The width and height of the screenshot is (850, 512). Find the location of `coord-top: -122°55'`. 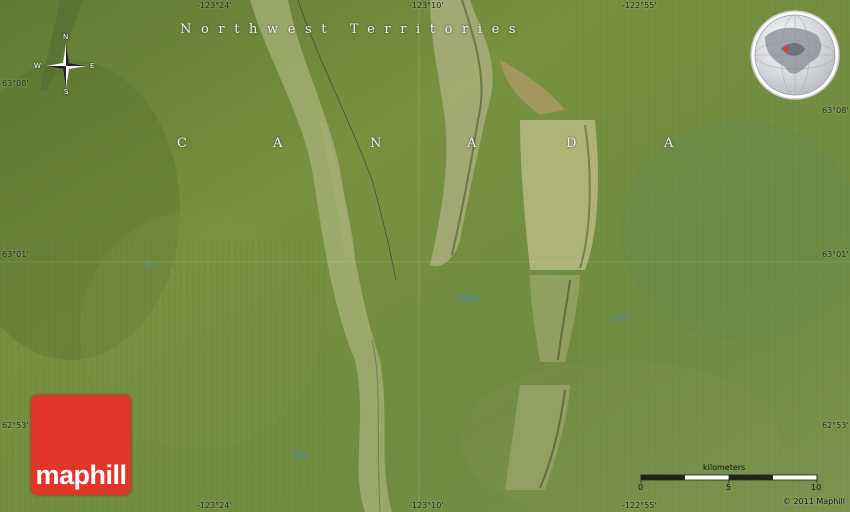

coord-top: -122°55' is located at coordinates (639, 5).